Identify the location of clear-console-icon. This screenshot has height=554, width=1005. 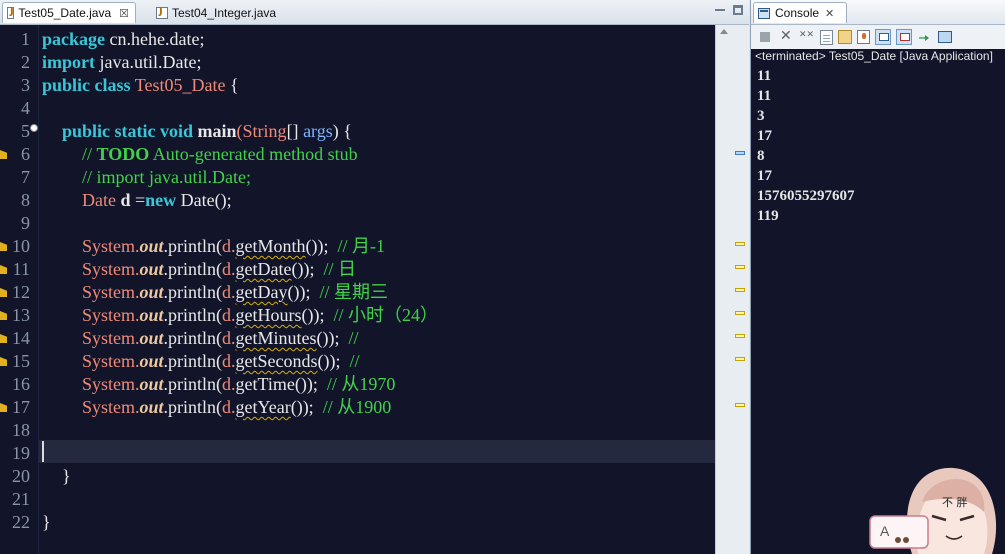
(826, 37).